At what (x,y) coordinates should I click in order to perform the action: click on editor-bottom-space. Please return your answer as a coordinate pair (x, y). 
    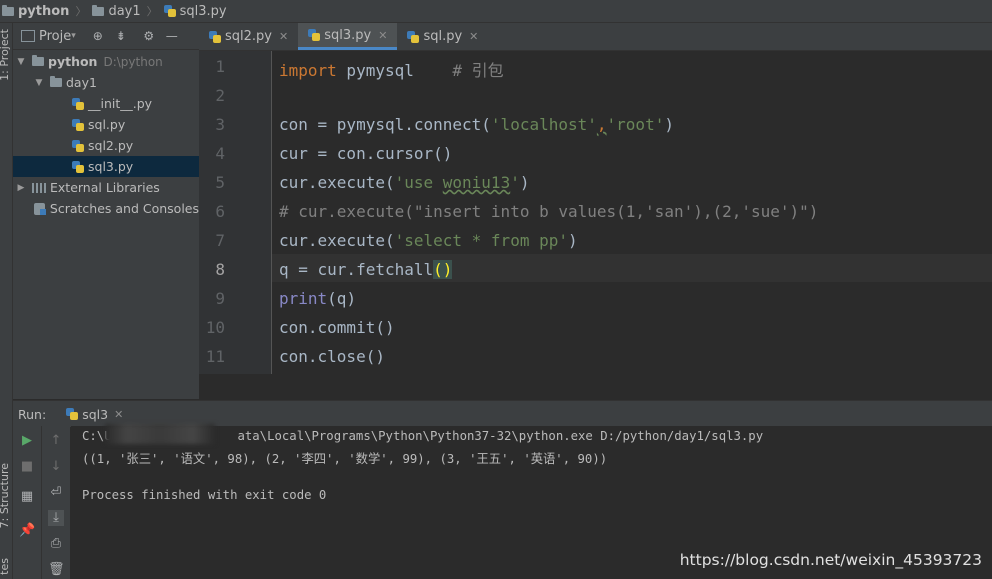
    Looking at the image, I should click on (595, 387).